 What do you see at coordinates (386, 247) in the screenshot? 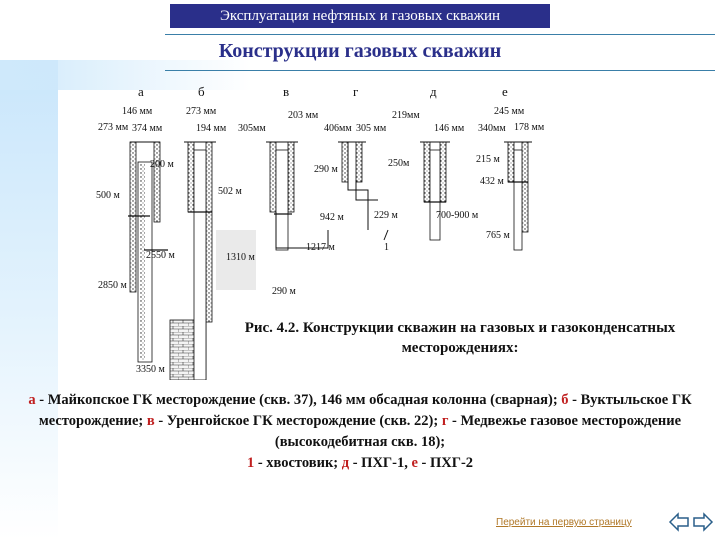
I see `label-tail-mark: 1` at bounding box center [386, 247].